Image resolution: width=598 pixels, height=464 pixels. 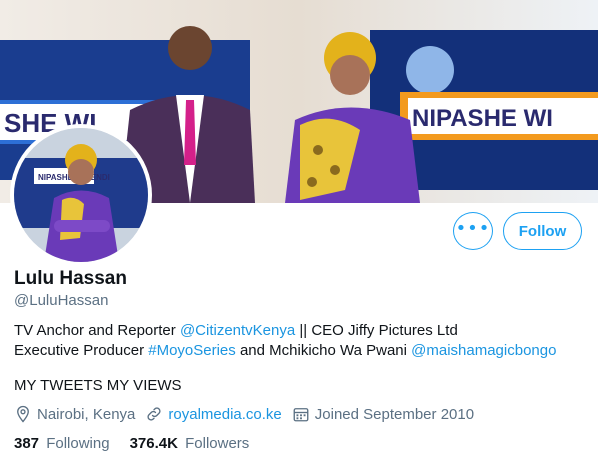 I want to click on followers-link: 376.4K Followers, so click(x=190, y=443).